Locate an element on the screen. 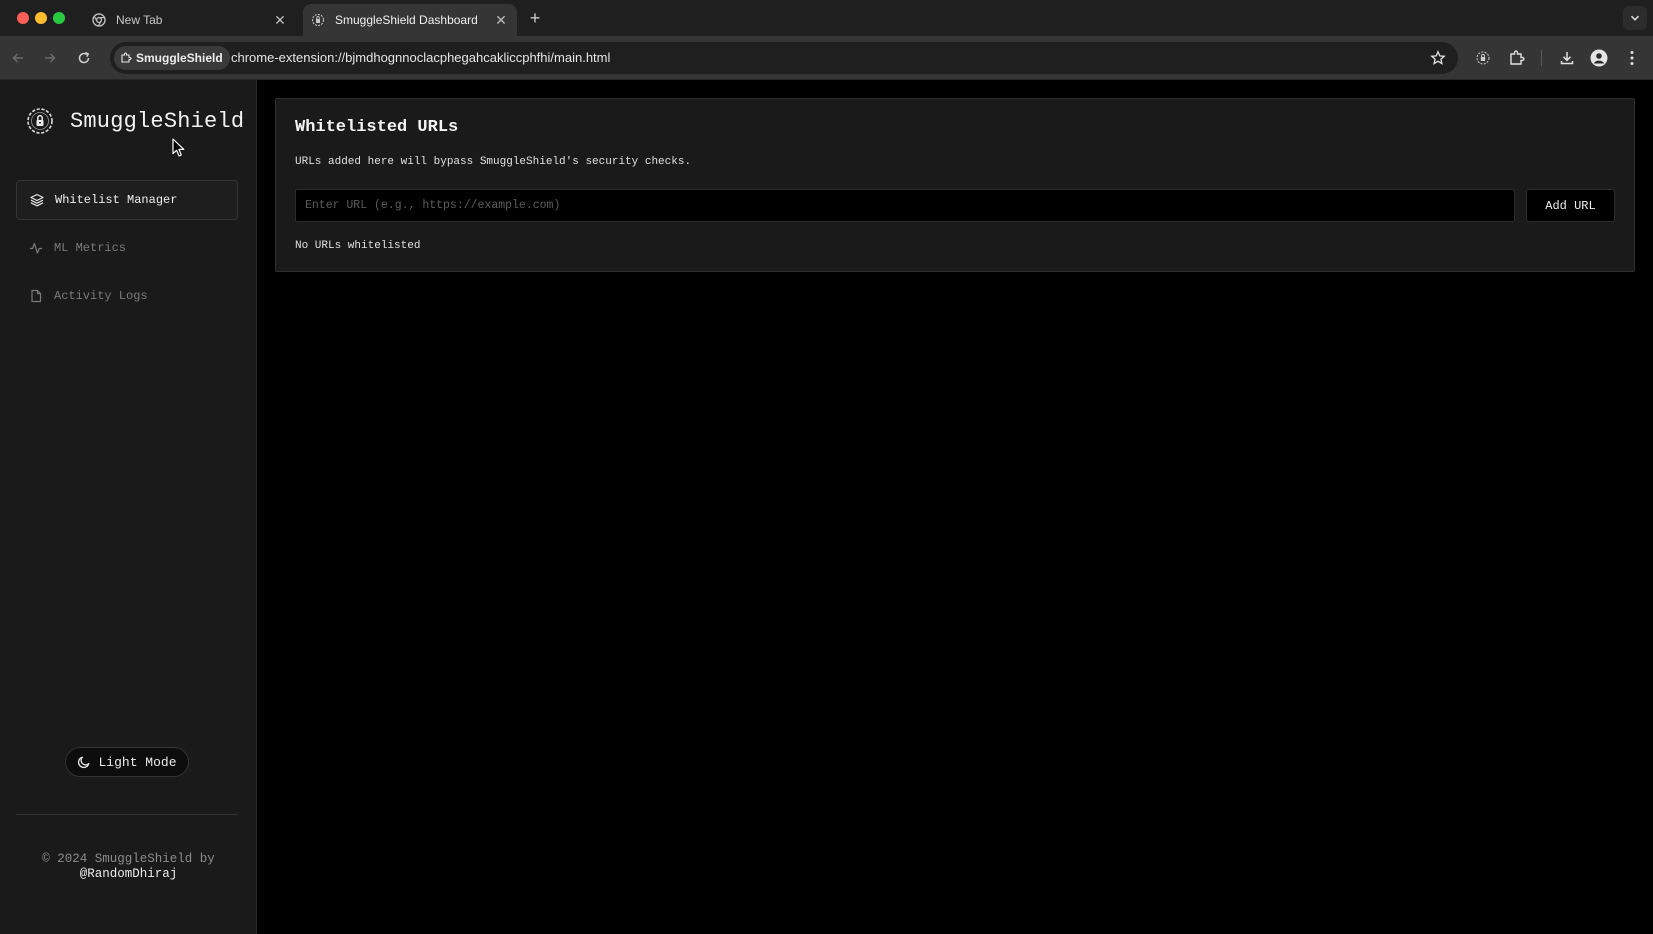 This screenshot has width=1653, height=934. tab-strip: New Tab ✕ SmuggleShield Dashboard ✕ + is located at coordinates (826, 18).